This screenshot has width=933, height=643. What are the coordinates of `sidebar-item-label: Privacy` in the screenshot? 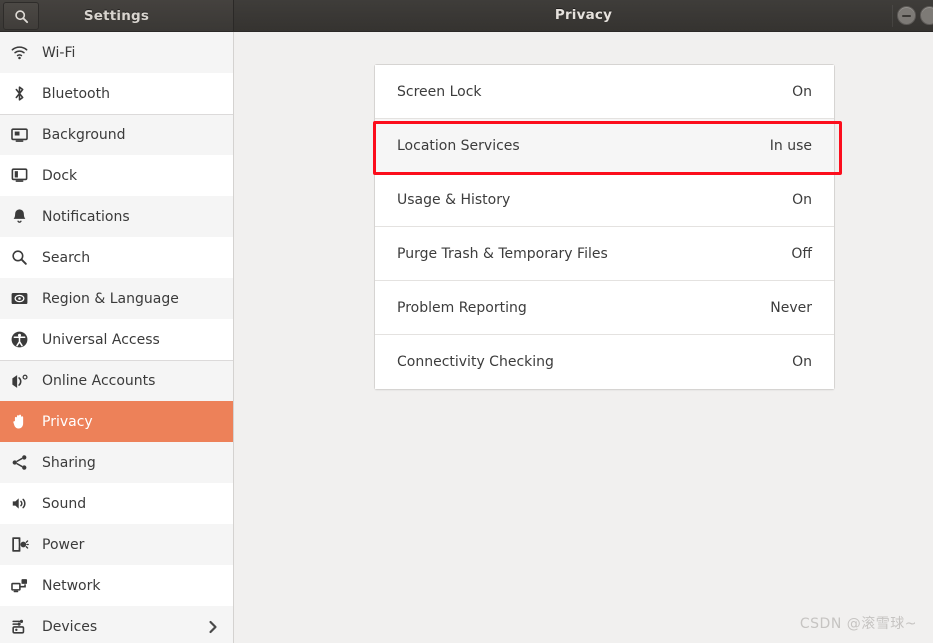 It's located at (67, 421).